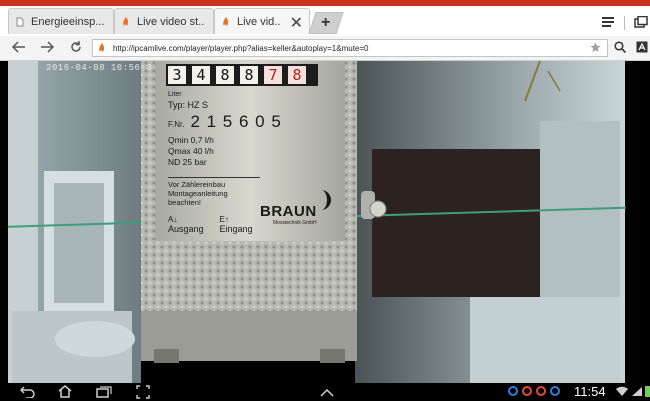  What do you see at coordinates (590, 391) in the screenshot?
I see `status-clock: 11:54` at bounding box center [590, 391].